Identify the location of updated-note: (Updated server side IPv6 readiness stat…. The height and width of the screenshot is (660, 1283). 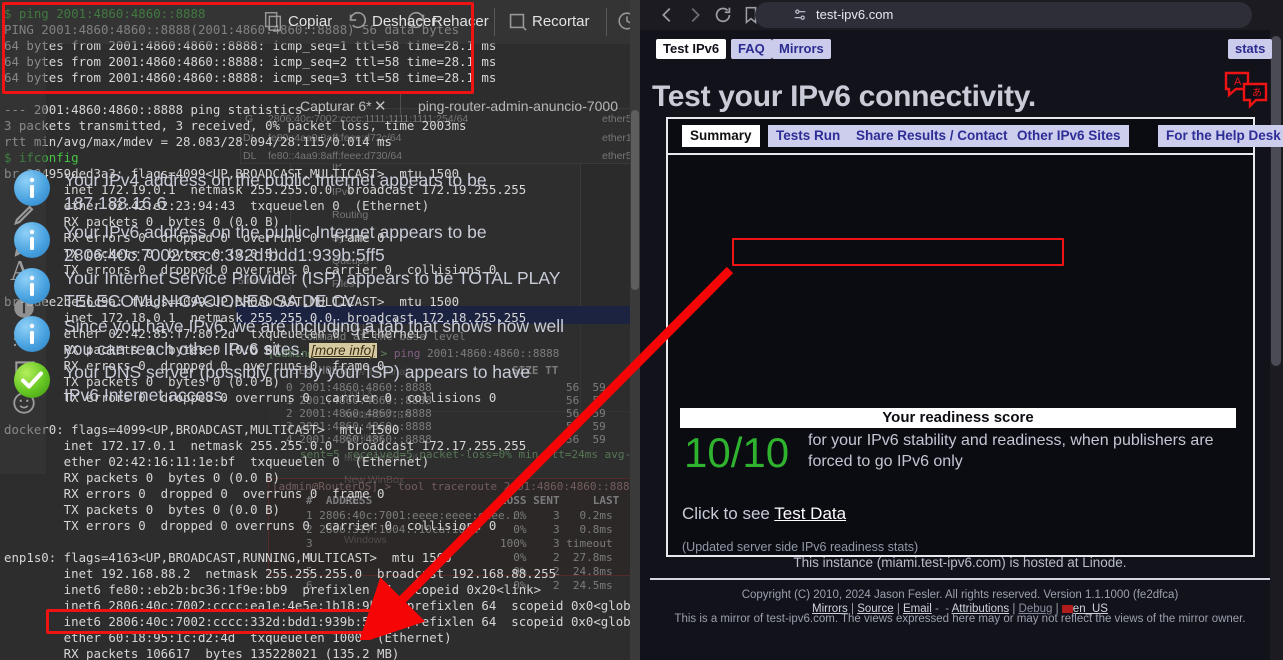
(800, 547).